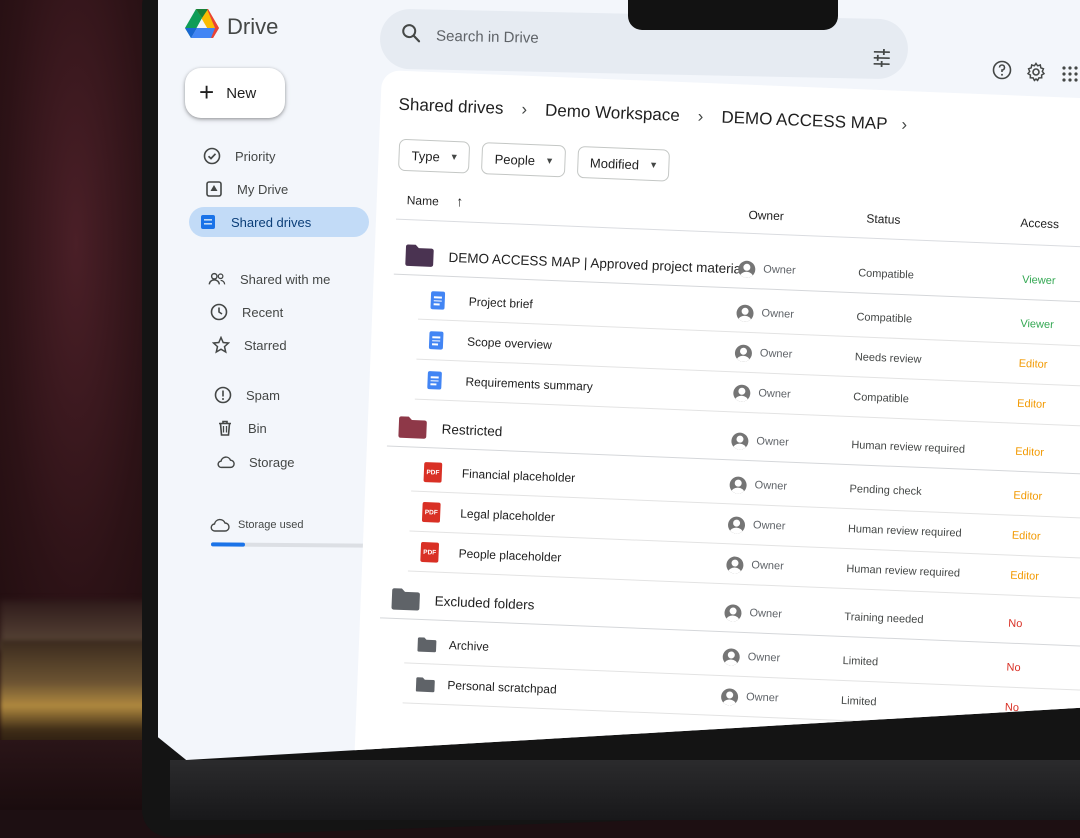 This screenshot has height=838, width=1080. I want to click on item-name: Excluded folders, so click(484, 603).